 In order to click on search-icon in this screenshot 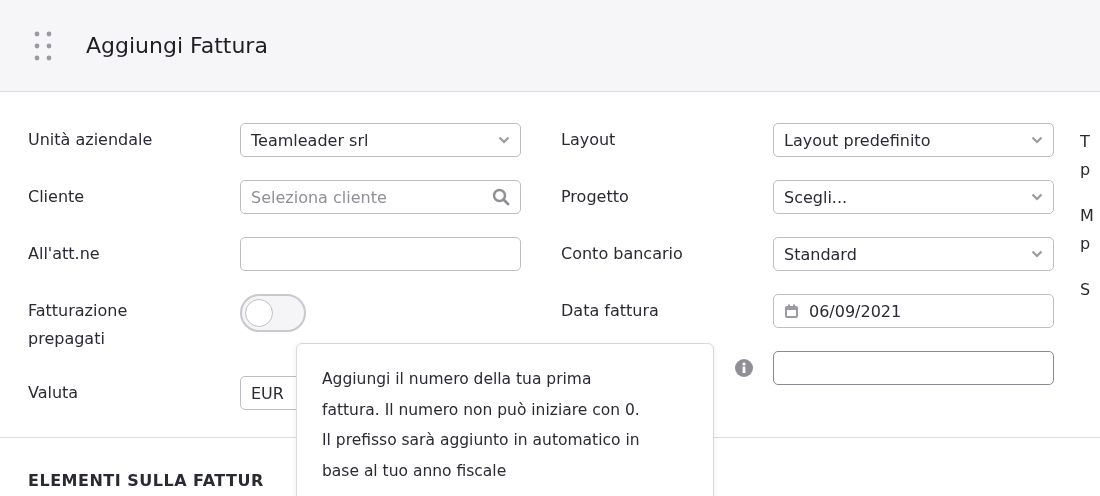, I will do `click(501, 197)`.